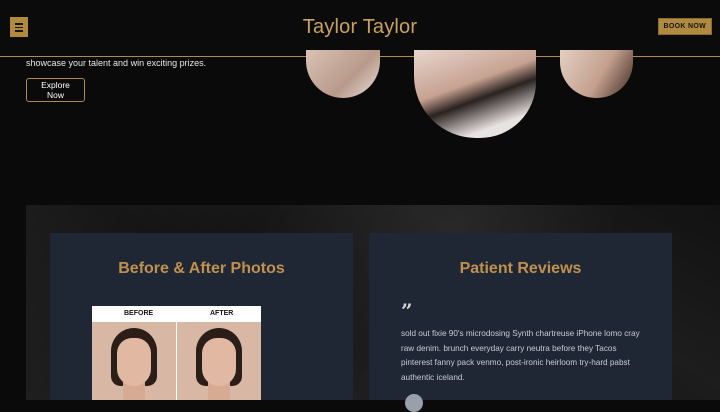 Image resolution: width=720 pixels, height=412 pixels. Describe the element at coordinates (414, 403) in the screenshot. I see `reviewer-avatar` at that location.